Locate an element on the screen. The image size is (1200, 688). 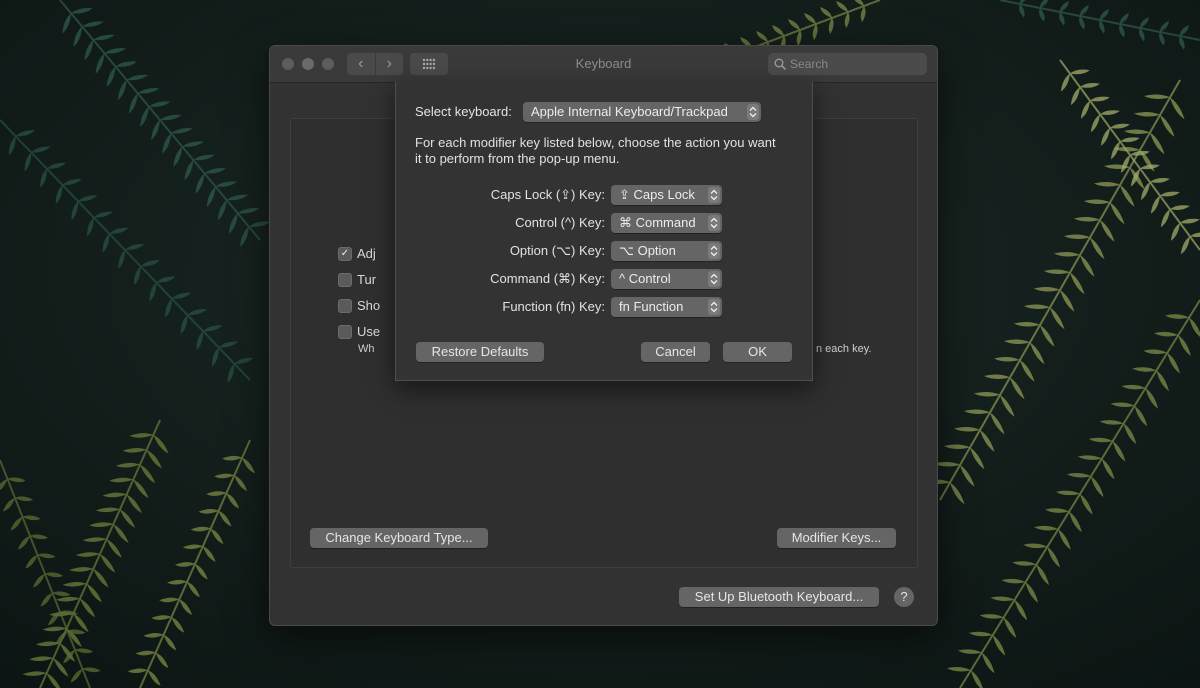
checkbox-use is located at coordinates (345, 332).